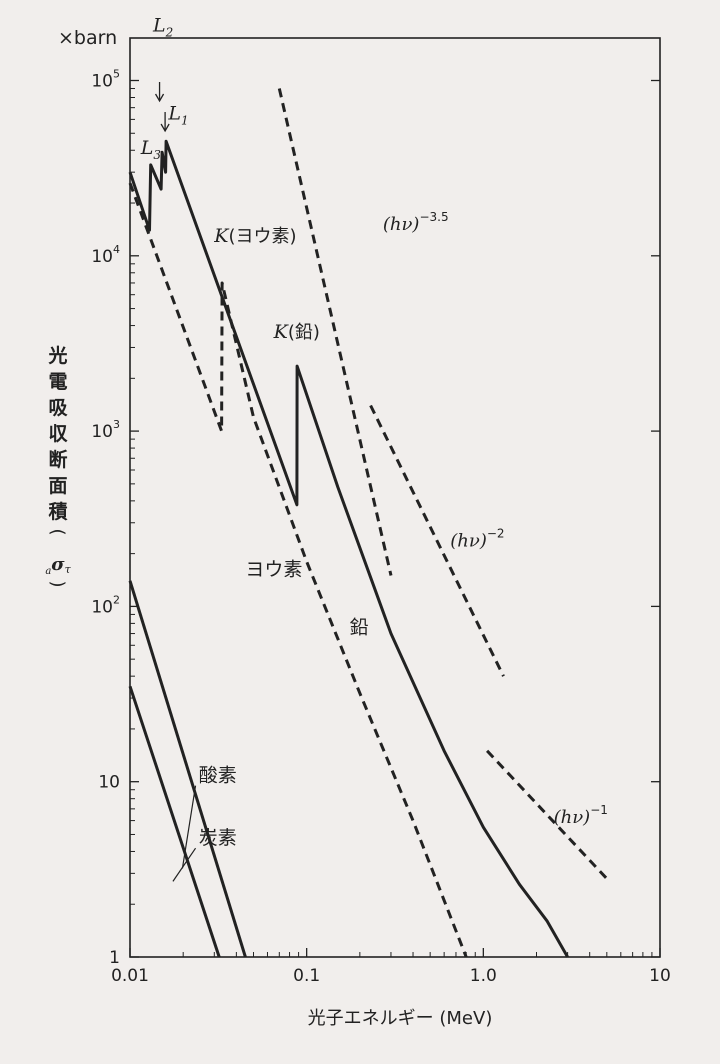 The width and height of the screenshot is (720, 1064). I want to click on y-label-char: 電, so click(57, 382).